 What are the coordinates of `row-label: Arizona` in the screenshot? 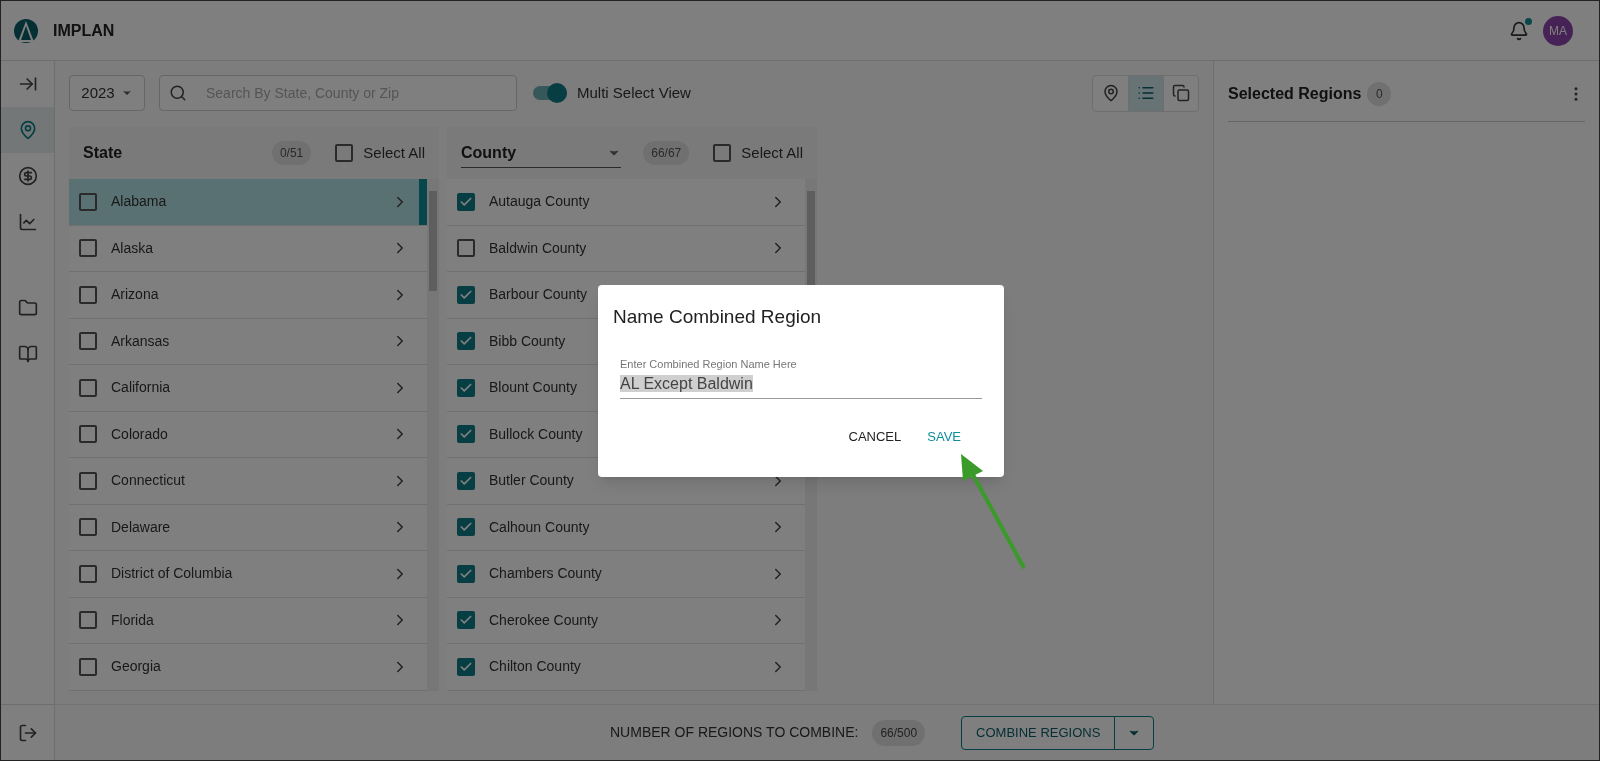 It's located at (135, 295).